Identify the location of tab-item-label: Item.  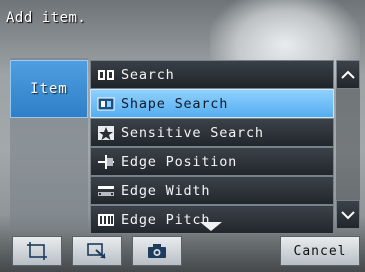
(49, 89).